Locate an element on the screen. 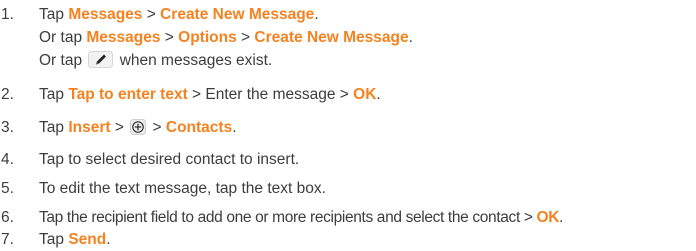 The height and width of the screenshot is (251, 696). add-circle-icon is located at coordinates (138, 127).